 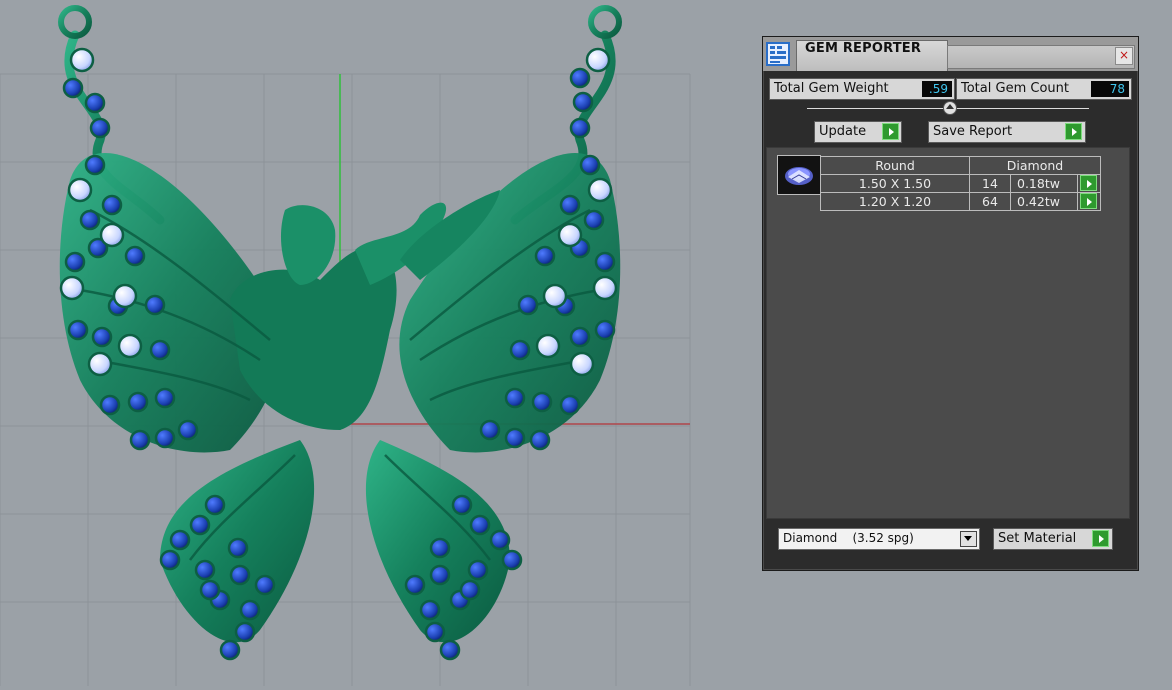 What do you see at coordinates (831, 88) in the screenshot?
I see `total-gem-weight-label: Total Gem Weight` at bounding box center [831, 88].